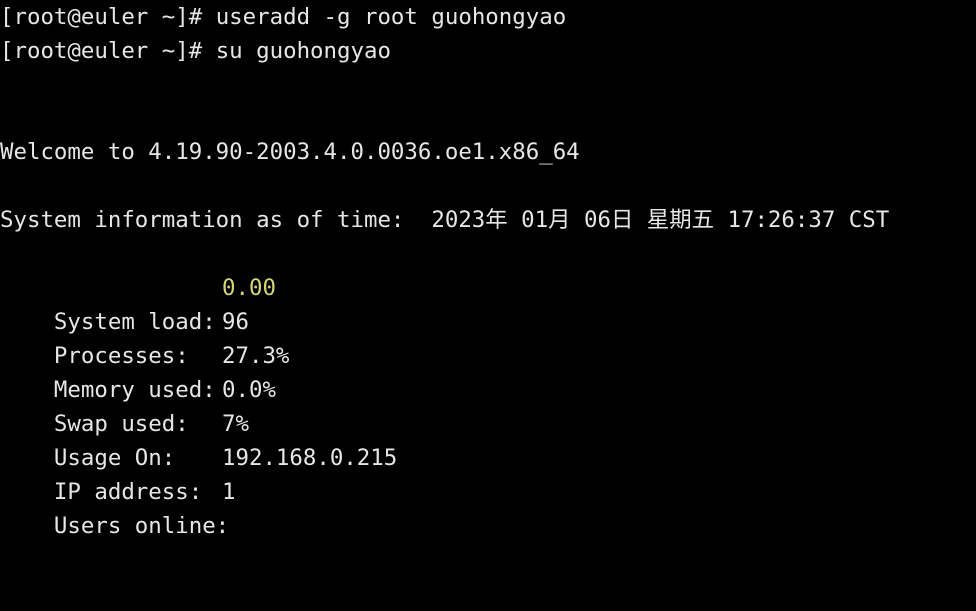  I want to click on stat-row-users-online: Users online: 1, so click(118, 507).